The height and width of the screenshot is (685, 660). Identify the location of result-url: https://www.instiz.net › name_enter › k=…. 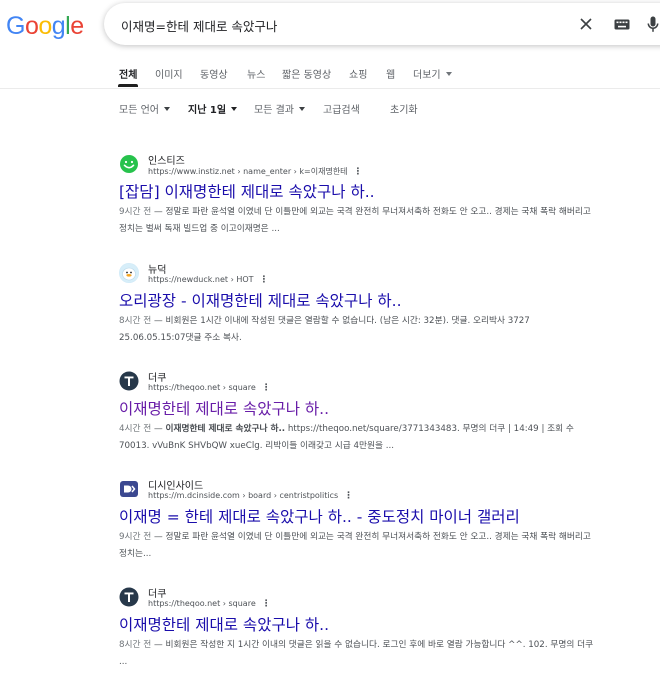
(255, 171).